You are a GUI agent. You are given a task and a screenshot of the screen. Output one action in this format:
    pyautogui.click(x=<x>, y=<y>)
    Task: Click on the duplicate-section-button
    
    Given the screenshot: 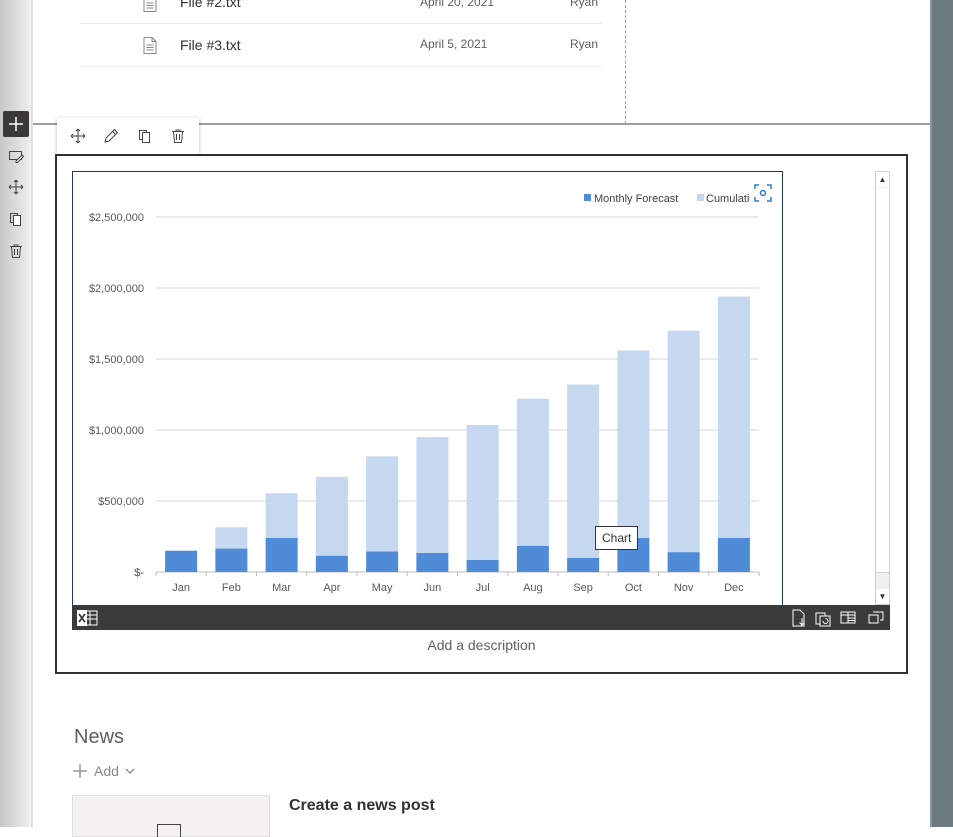 What is the action you would take?
    pyautogui.click(x=16, y=219)
    